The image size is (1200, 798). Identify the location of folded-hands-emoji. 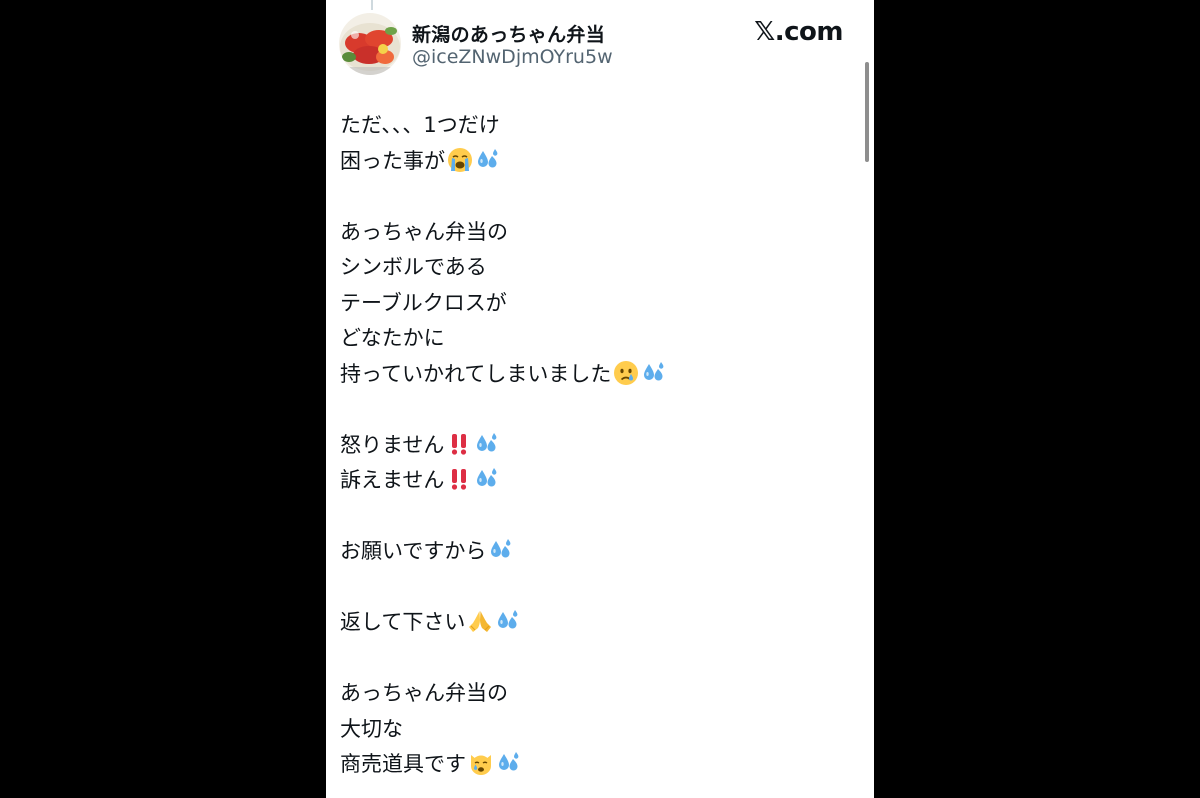
(480, 621).